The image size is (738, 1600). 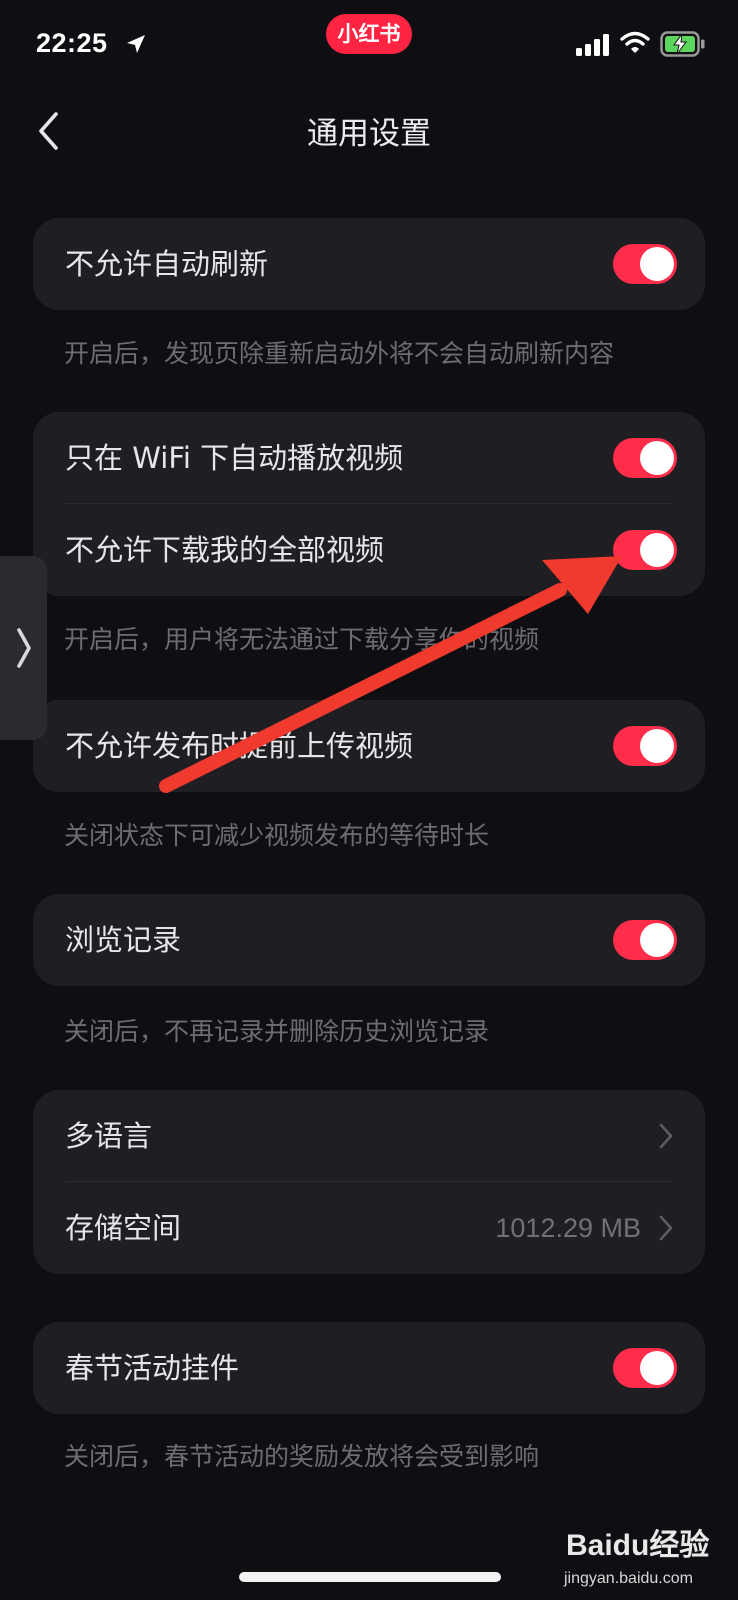 I want to click on navigation-bar: 通用设置, so click(x=369, y=130).